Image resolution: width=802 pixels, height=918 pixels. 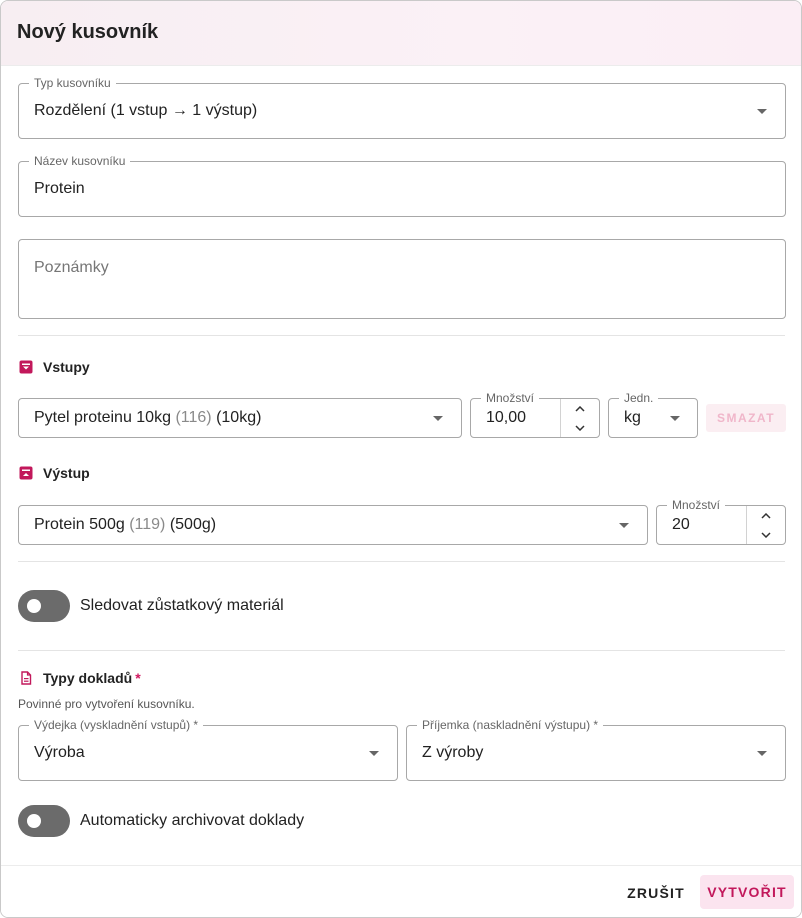 I want to click on inputs-heading-text: Vstupy, so click(x=66, y=367).